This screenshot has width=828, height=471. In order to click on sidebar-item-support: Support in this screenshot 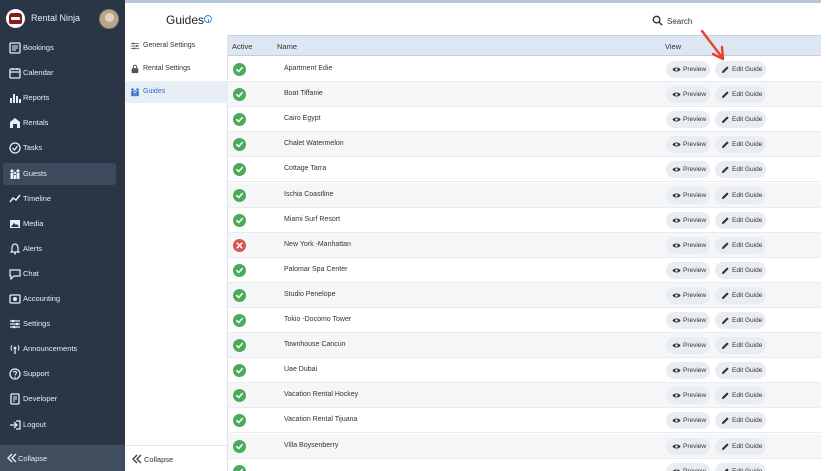, I will do `click(59, 374)`.